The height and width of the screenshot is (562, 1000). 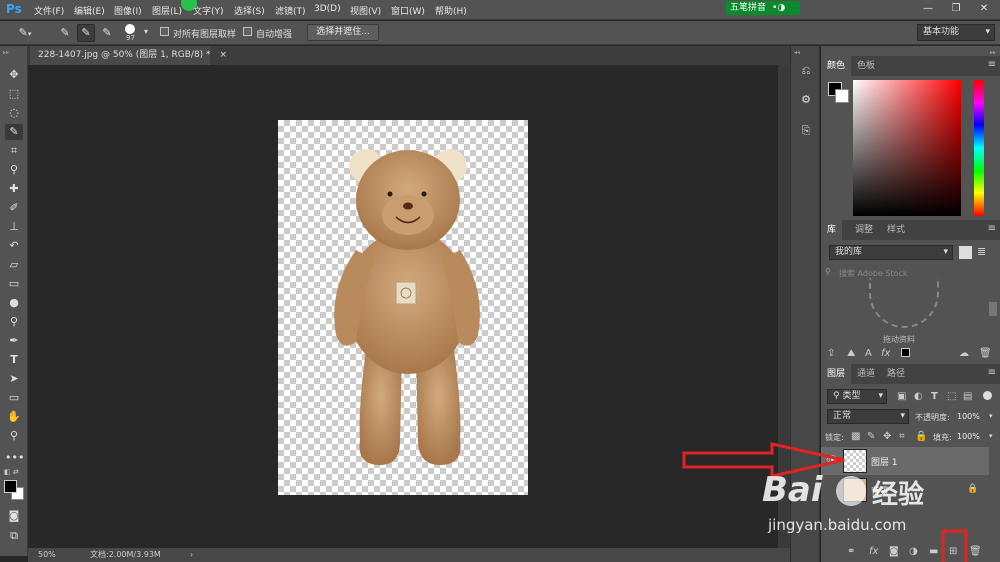 I want to click on ime-indicator: 五笔拼音 •◑, so click(x=763, y=8).